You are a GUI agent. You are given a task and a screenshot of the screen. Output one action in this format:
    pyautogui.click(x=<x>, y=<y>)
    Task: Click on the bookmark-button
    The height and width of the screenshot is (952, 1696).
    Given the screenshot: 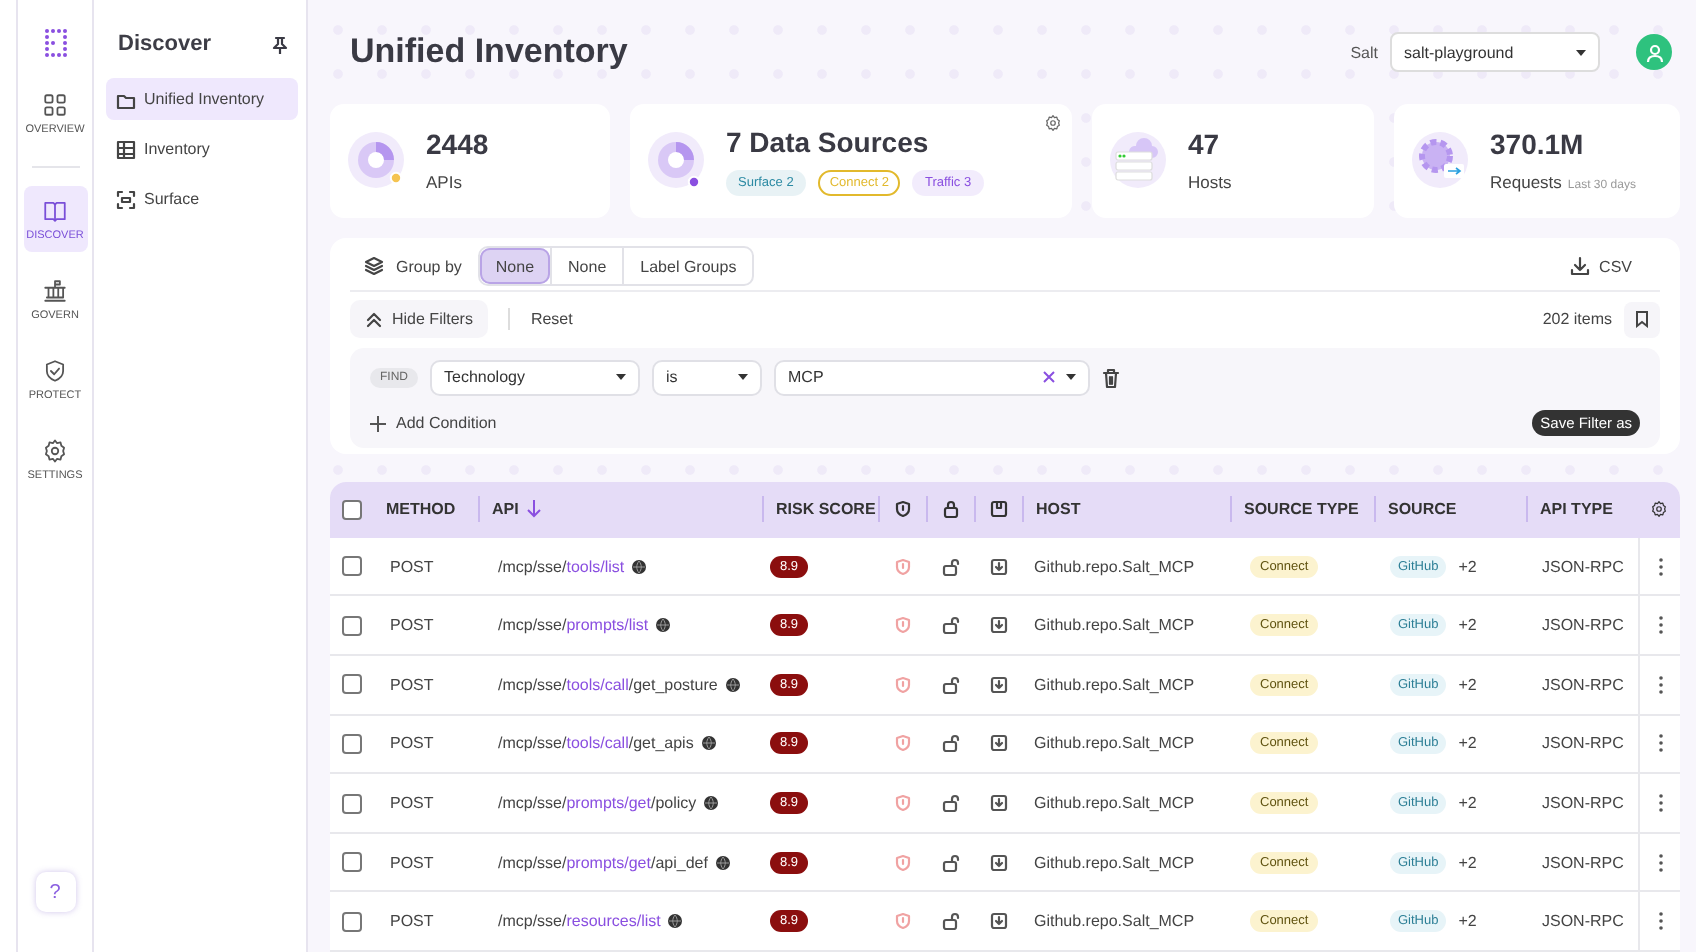 What is the action you would take?
    pyautogui.click(x=1642, y=319)
    